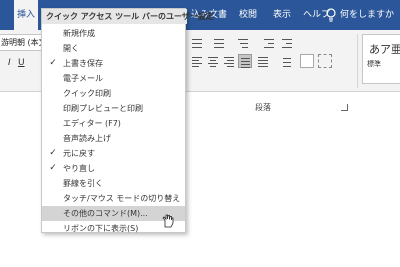 This screenshot has height=267, width=400. I want to click on menu-item-touch-mode: タッチ/マウス モードの切り替え, so click(113, 198).